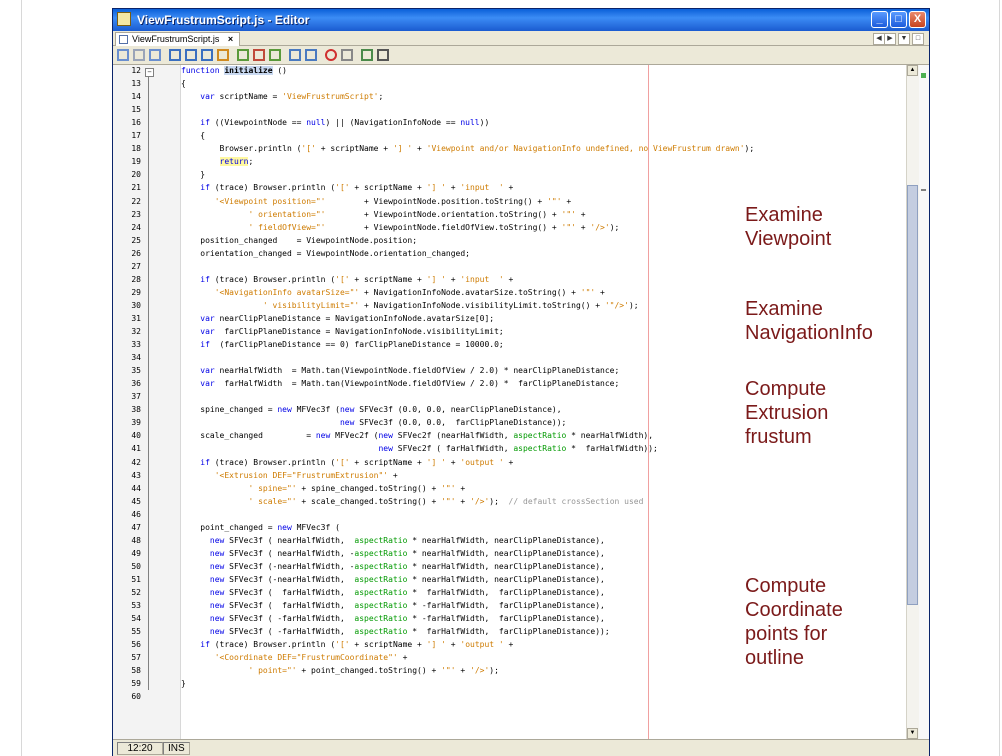  I want to click on annotation-examine-navigationinfo: Examine NavigationInfo, so click(809, 321).